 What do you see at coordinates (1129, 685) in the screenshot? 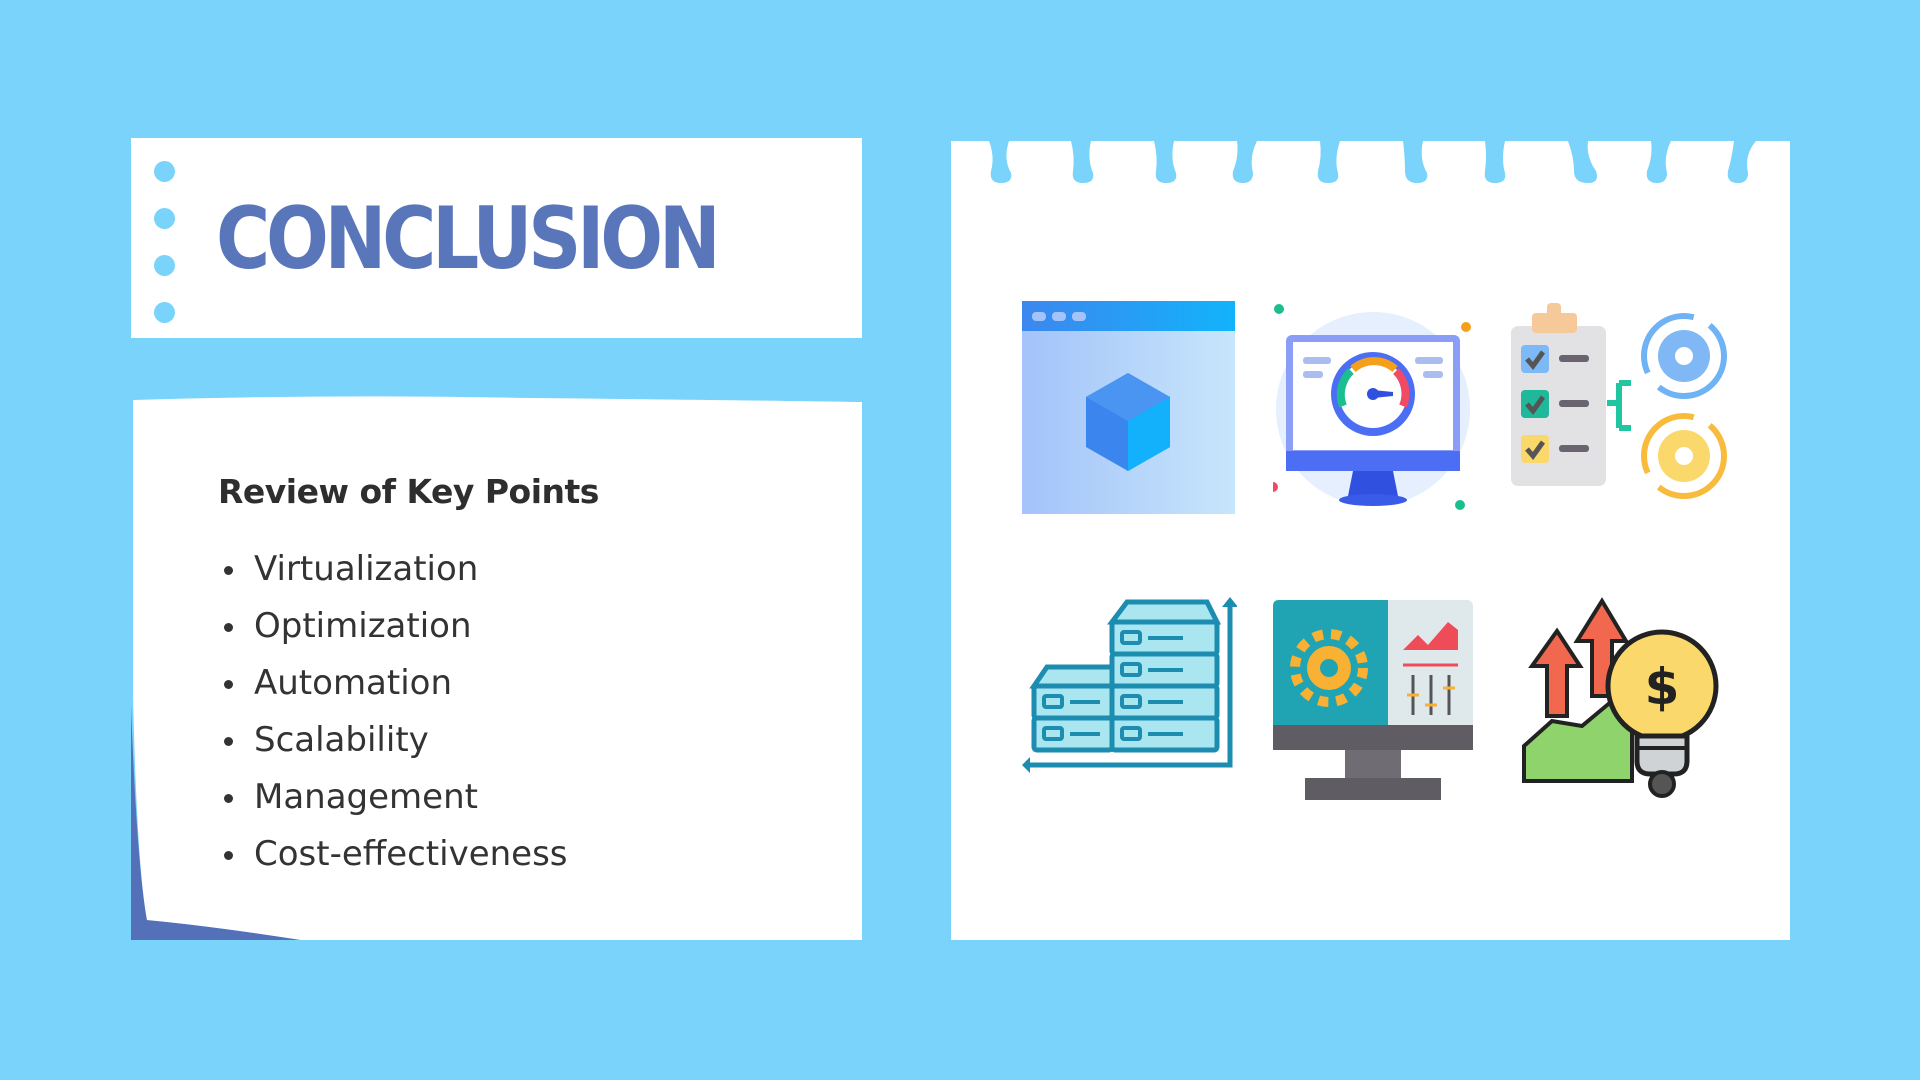
I see `scalable-servers-icon` at bounding box center [1129, 685].